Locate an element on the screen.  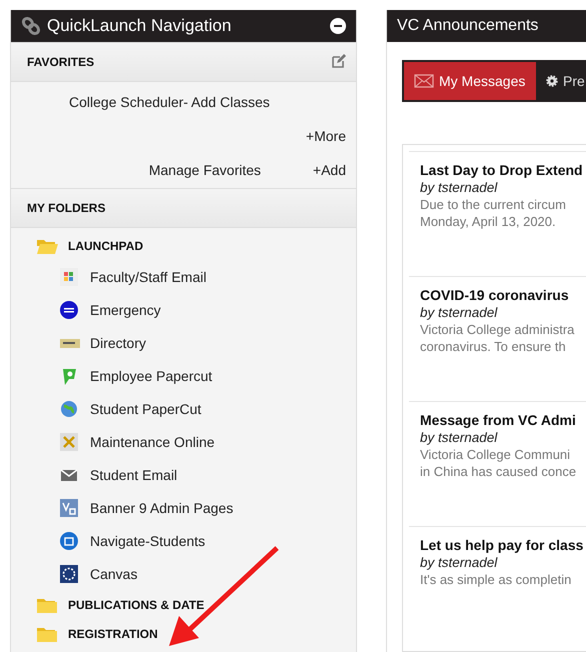
envelope-icon is located at coordinates (424, 81).